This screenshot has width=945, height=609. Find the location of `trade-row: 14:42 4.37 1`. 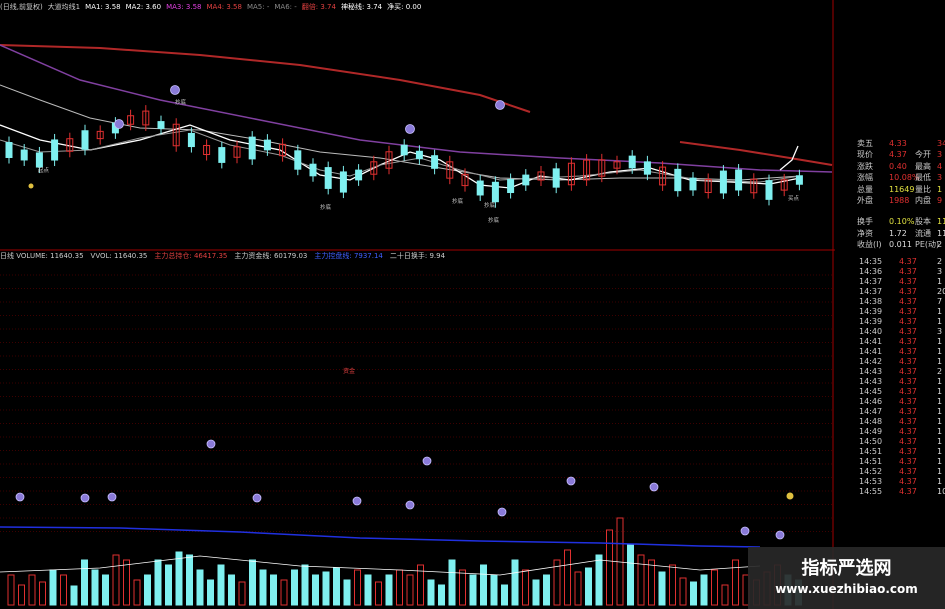

trade-row: 14:42 4.37 1 is located at coordinates (891, 362).